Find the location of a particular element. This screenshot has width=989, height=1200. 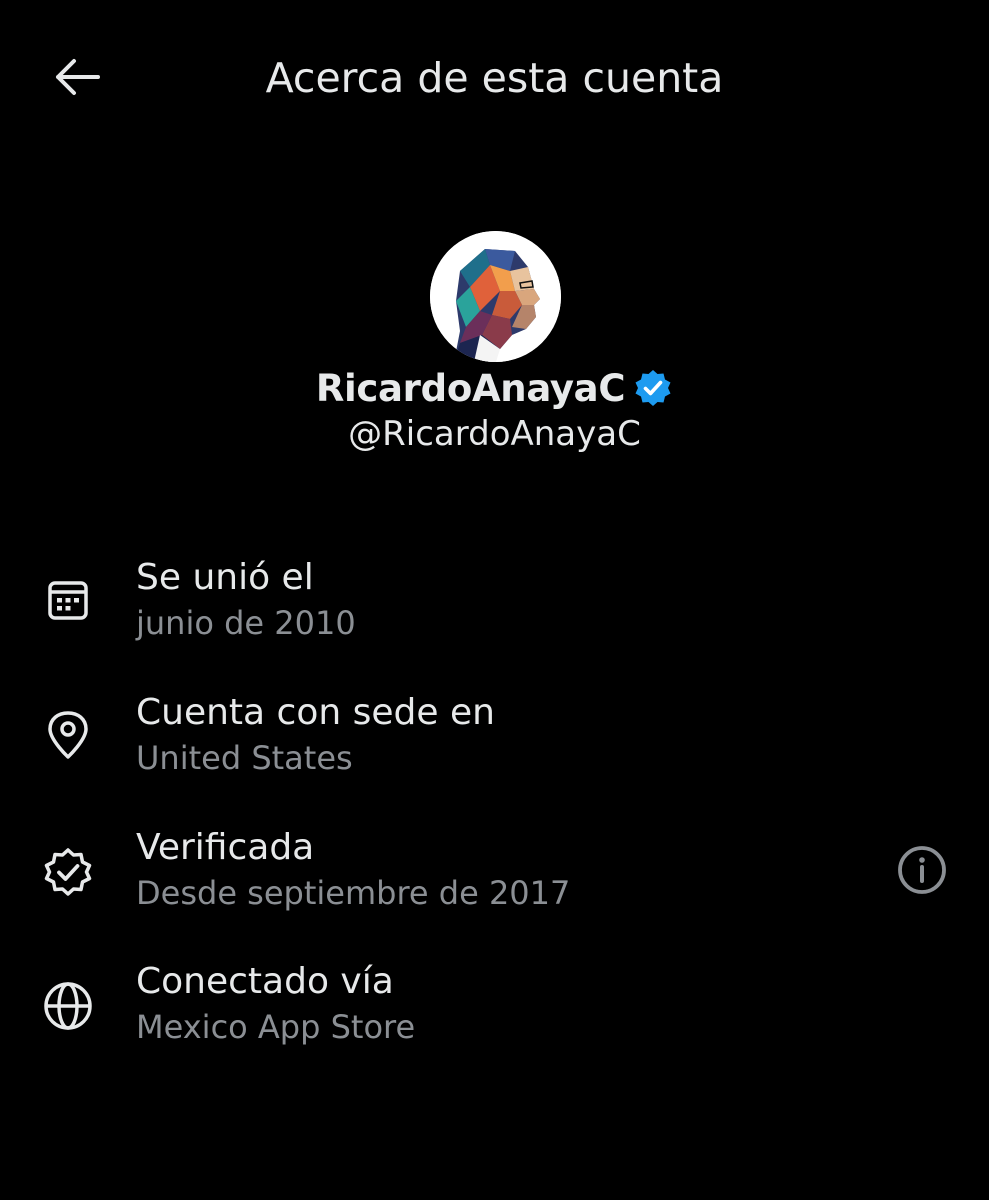

info-icon is located at coordinates (922, 870).